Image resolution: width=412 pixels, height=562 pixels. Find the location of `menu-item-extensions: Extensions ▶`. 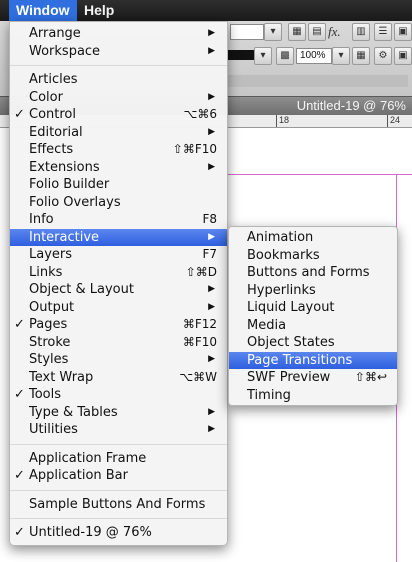

menu-item-extensions: Extensions ▶ is located at coordinates (118, 168).